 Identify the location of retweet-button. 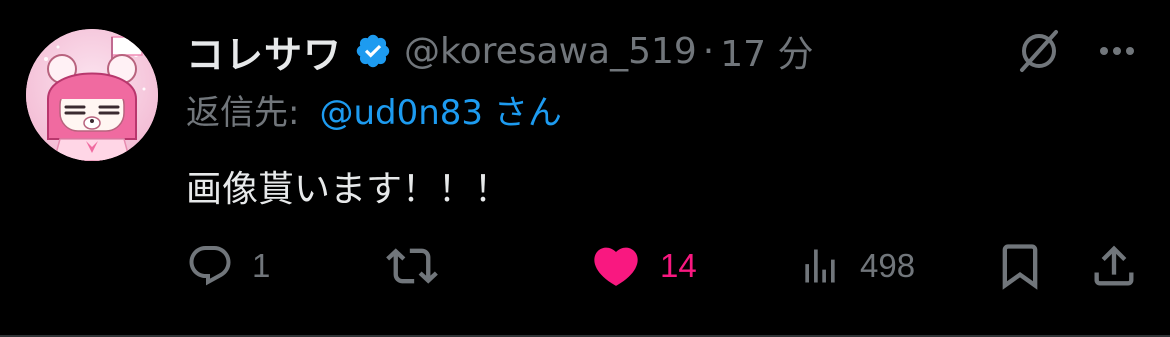
(421, 266).